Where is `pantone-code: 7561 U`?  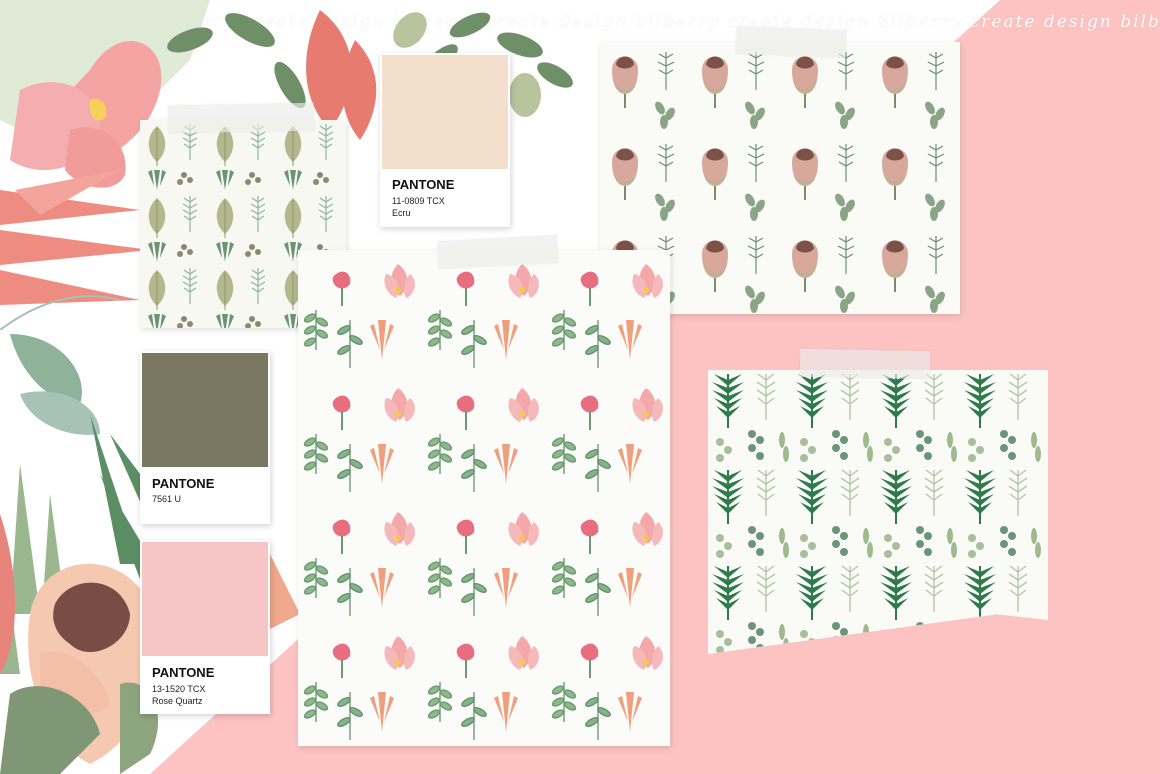
pantone-code: 7561 U is located at coordinates (167, 499).